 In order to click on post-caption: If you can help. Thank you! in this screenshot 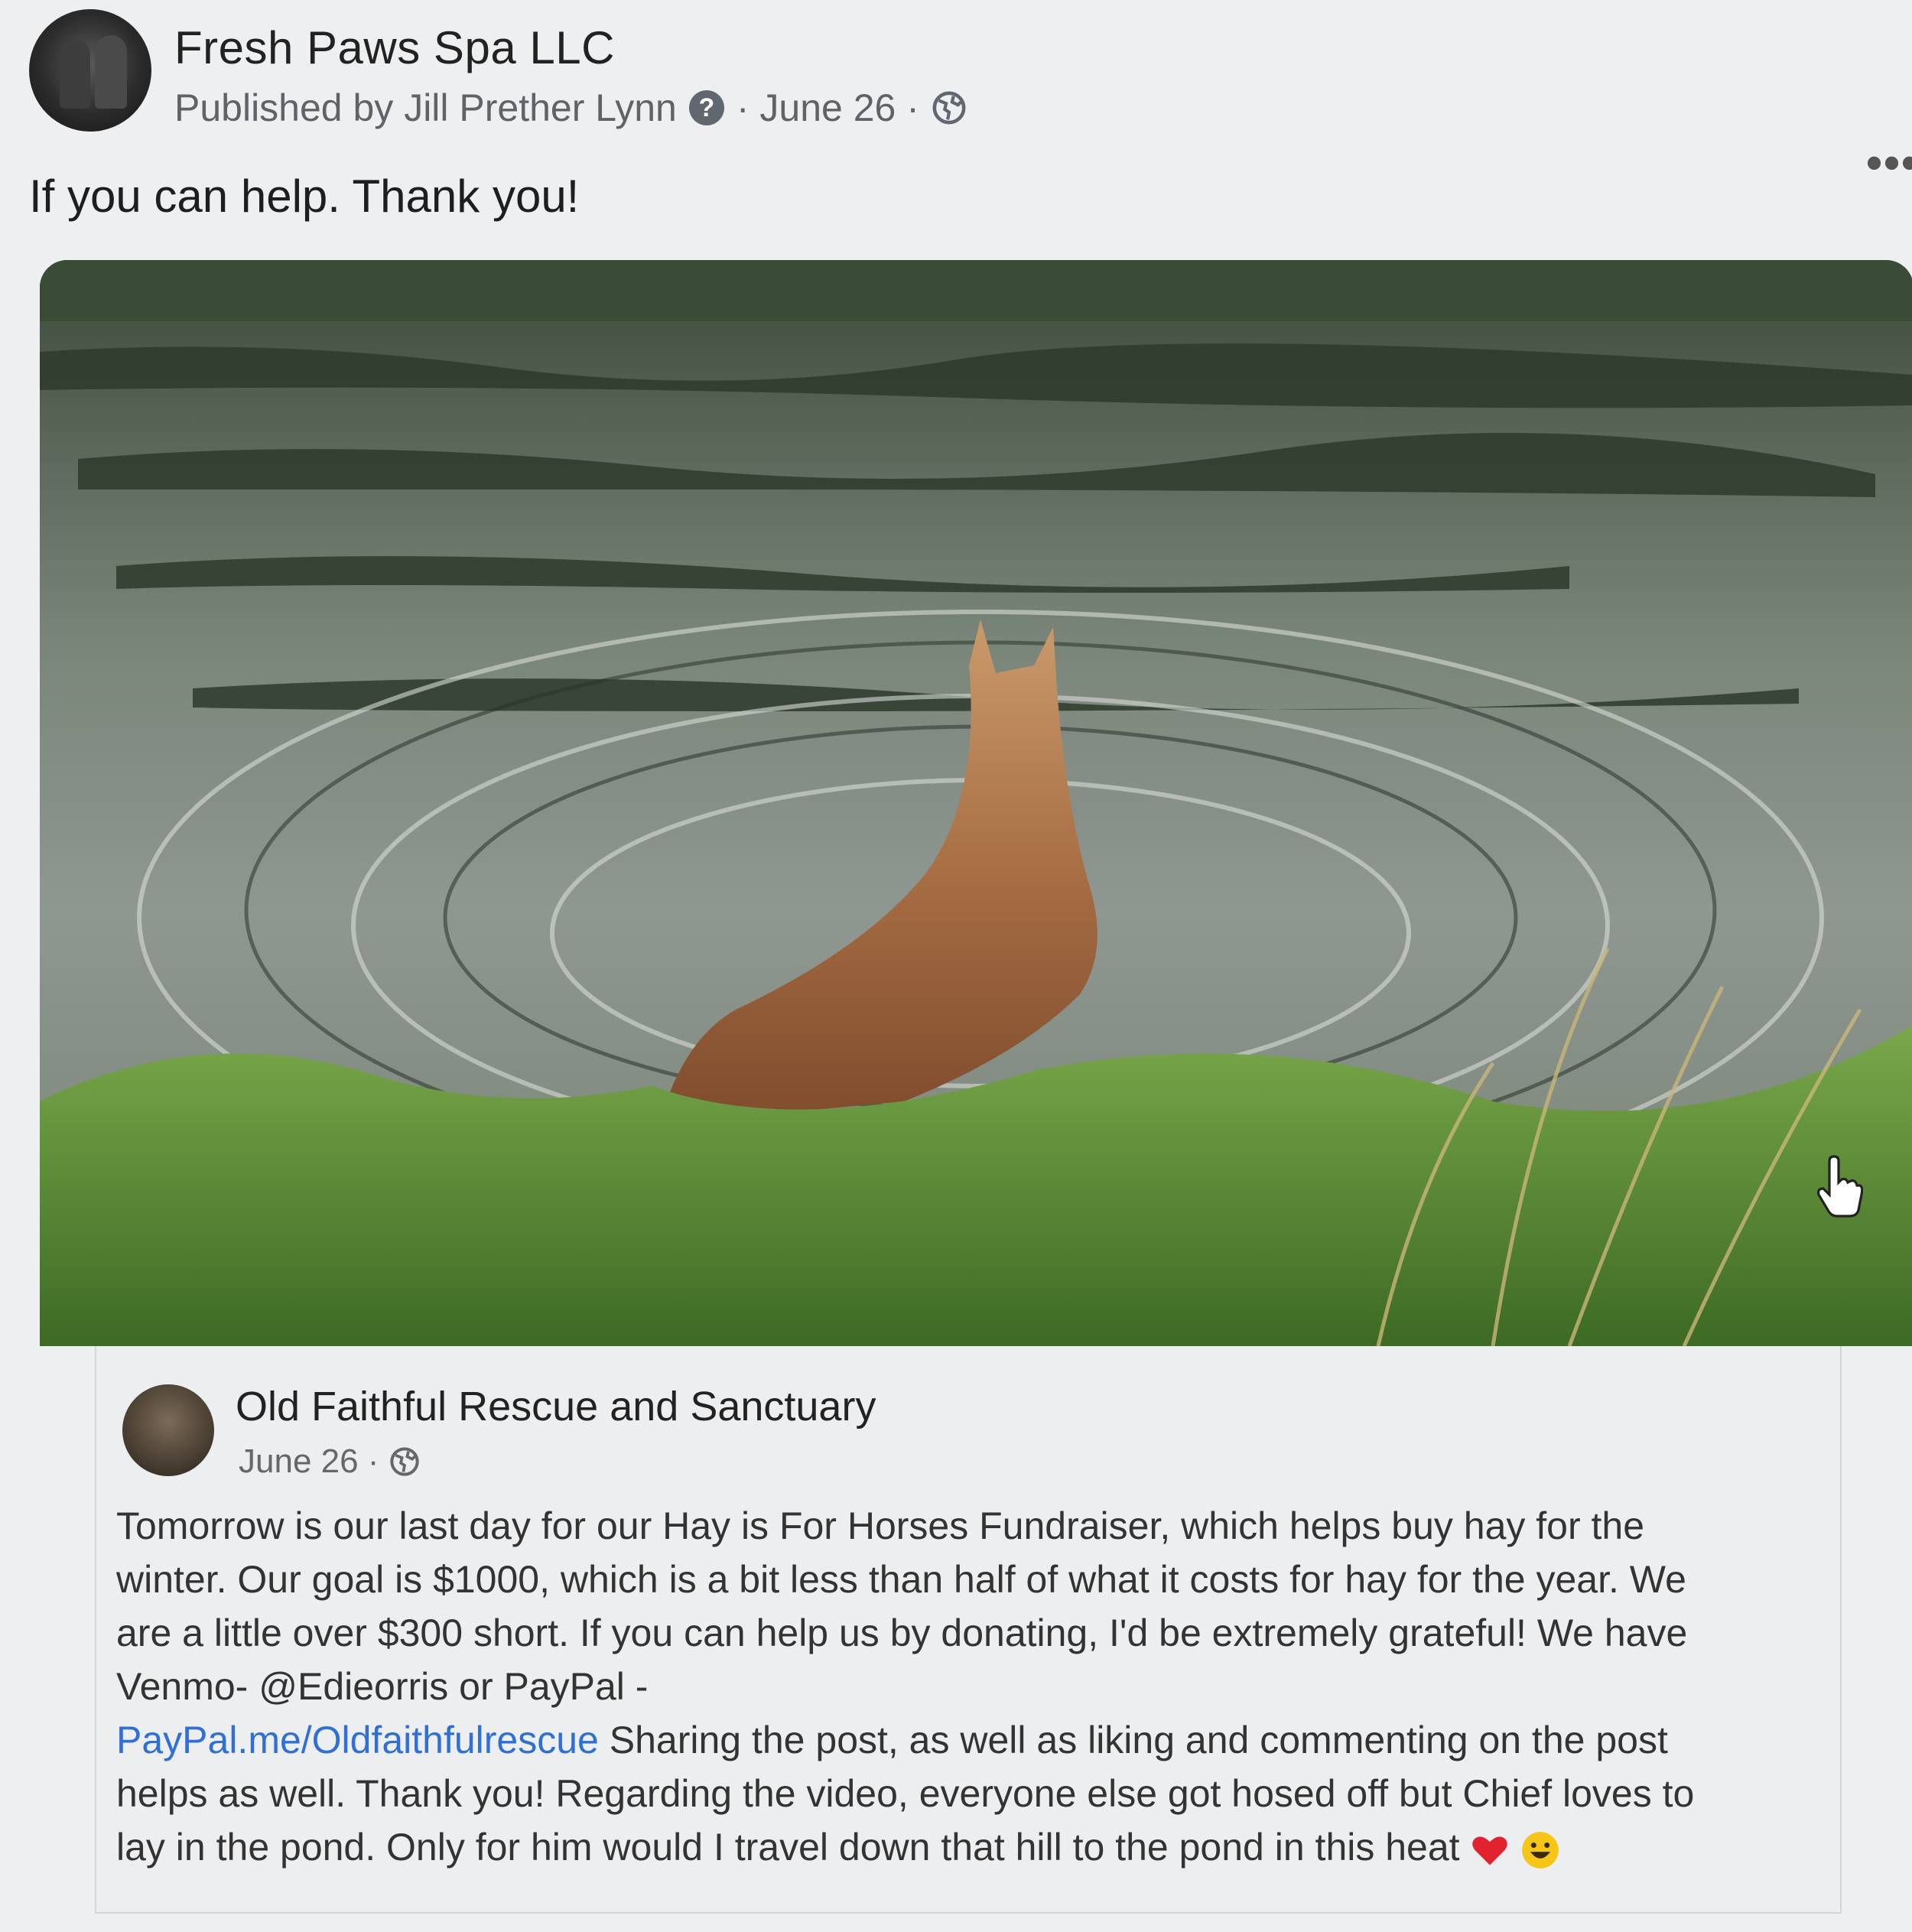, I will do `click(304, 196)`.